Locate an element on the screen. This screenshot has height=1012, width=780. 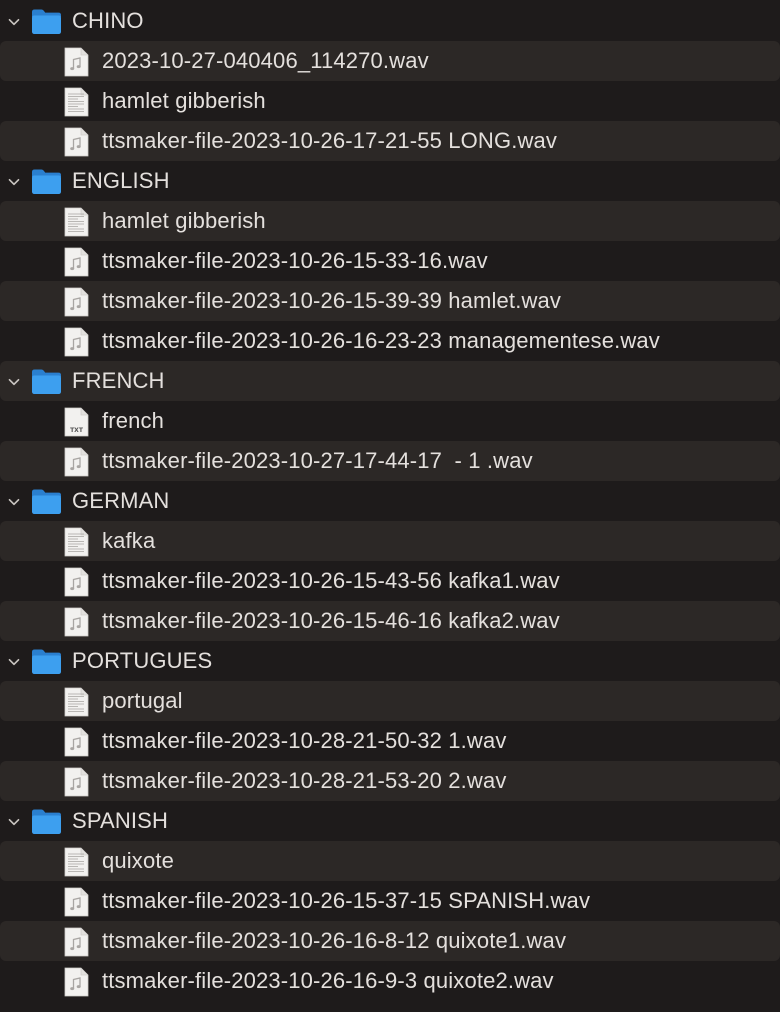
text-file-icon: TXT is located at coordinates (76, 422).